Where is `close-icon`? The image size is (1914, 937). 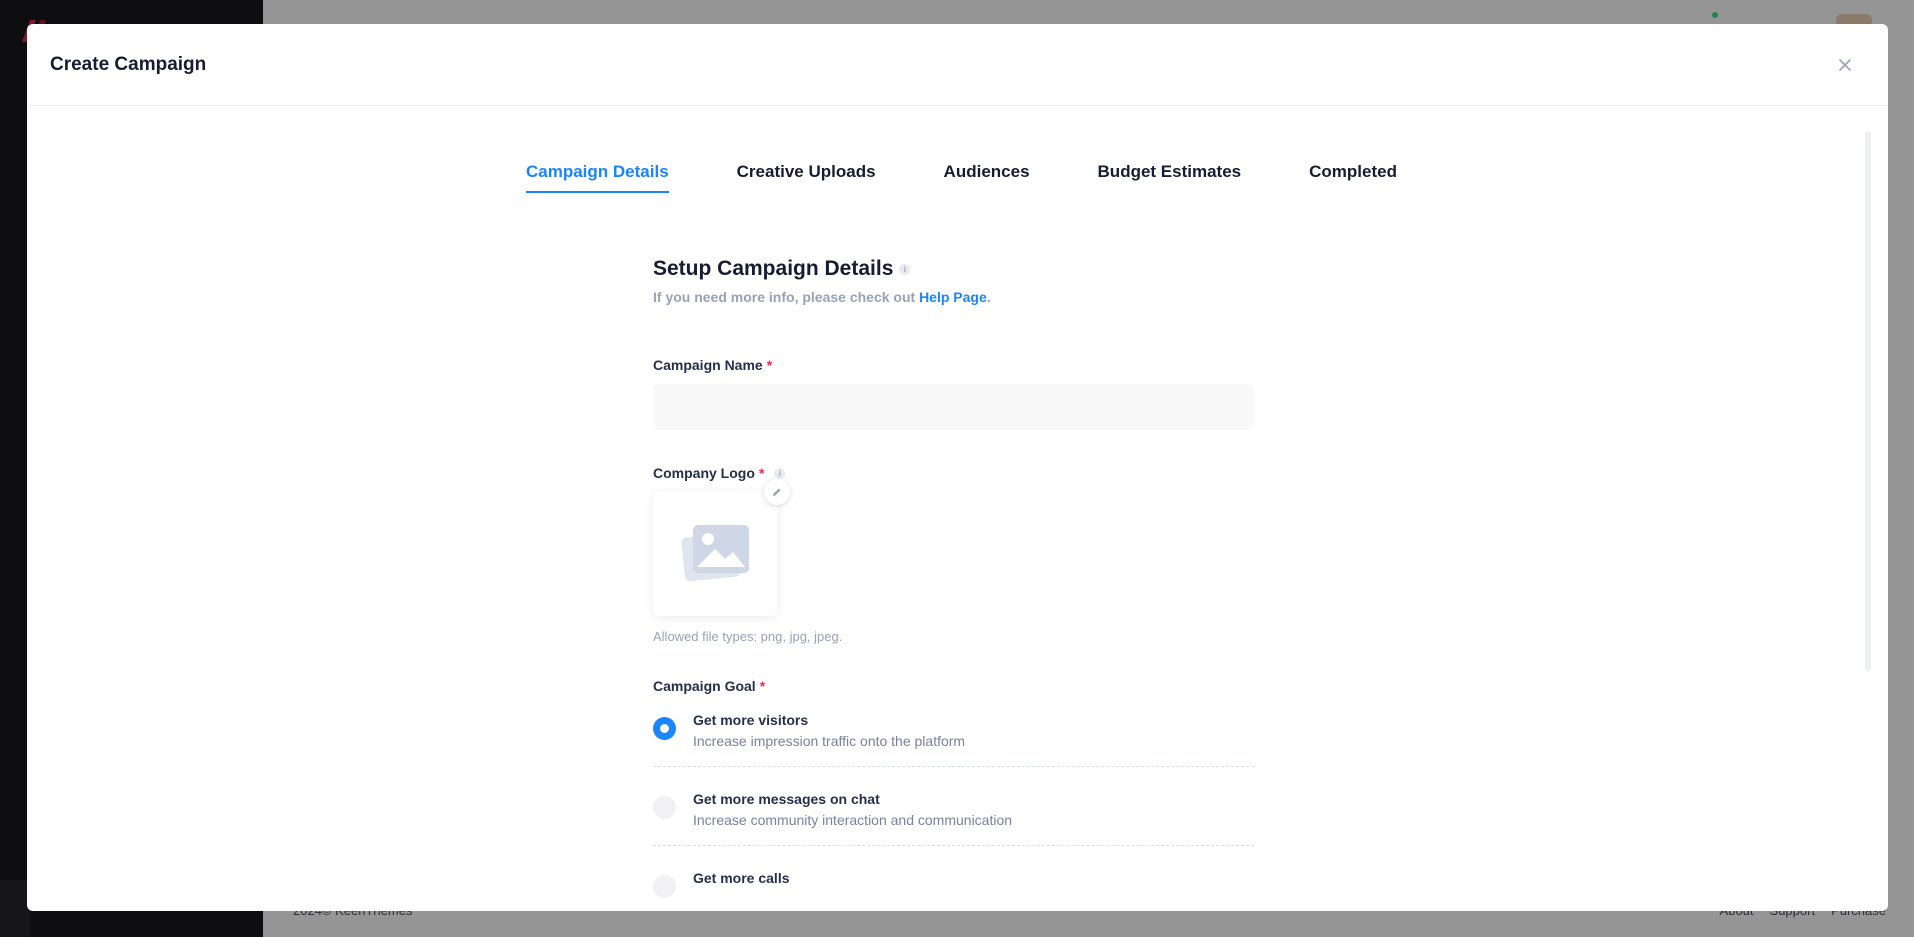
close-icon is located at coordinates (1845, 64).